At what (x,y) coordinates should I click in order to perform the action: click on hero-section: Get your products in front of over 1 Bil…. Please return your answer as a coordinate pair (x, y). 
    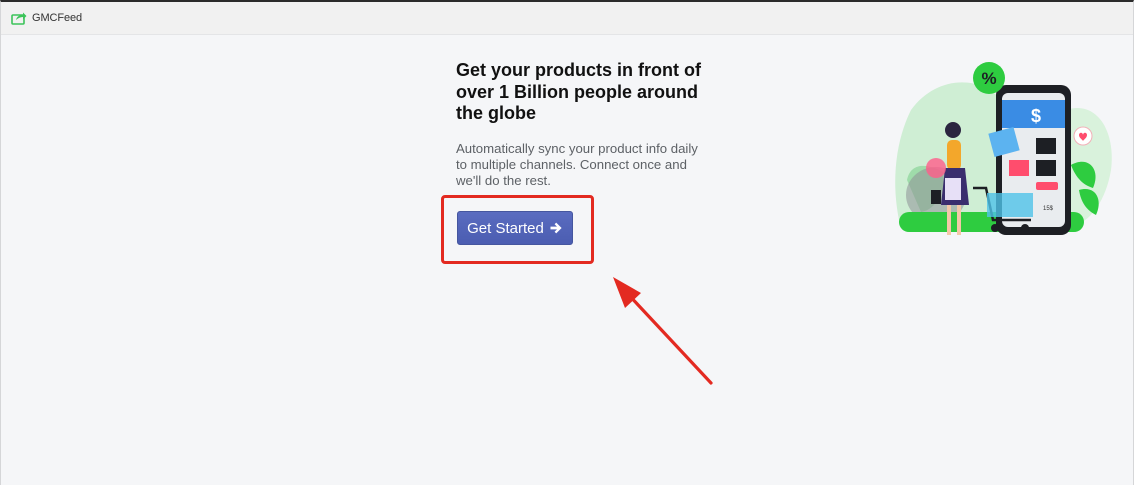
    Looking at the image, I should click on (586, 125).